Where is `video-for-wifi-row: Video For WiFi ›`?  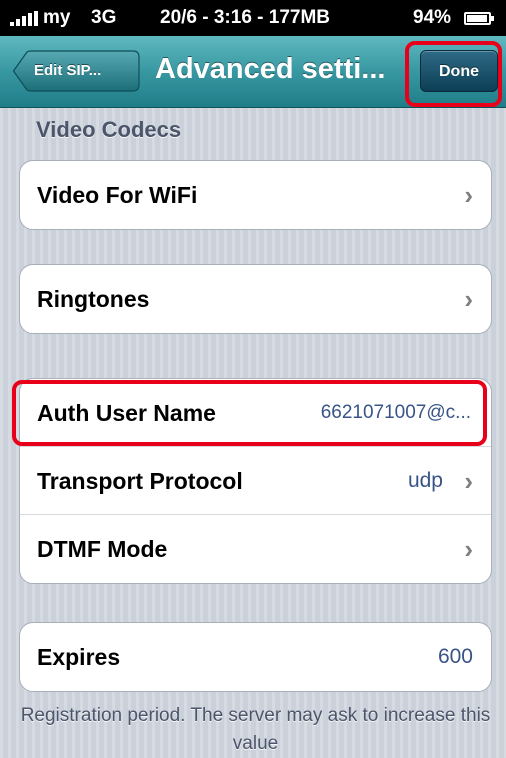 video-for-wifi-row: Video For WiFi › is located at coordinates (255, 195).